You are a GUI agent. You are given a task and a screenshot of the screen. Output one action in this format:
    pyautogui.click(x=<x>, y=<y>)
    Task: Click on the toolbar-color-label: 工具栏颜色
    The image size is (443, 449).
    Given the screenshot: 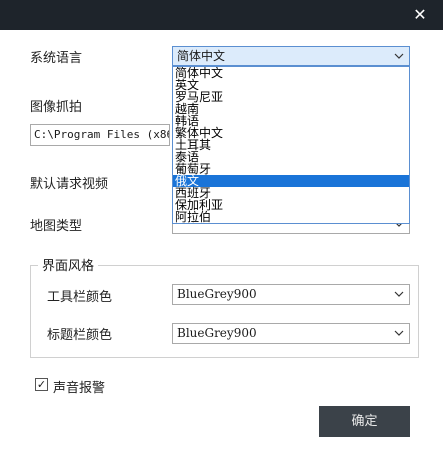 What is the action you would take?
    pyautogui.click(x=80, y=297)
    